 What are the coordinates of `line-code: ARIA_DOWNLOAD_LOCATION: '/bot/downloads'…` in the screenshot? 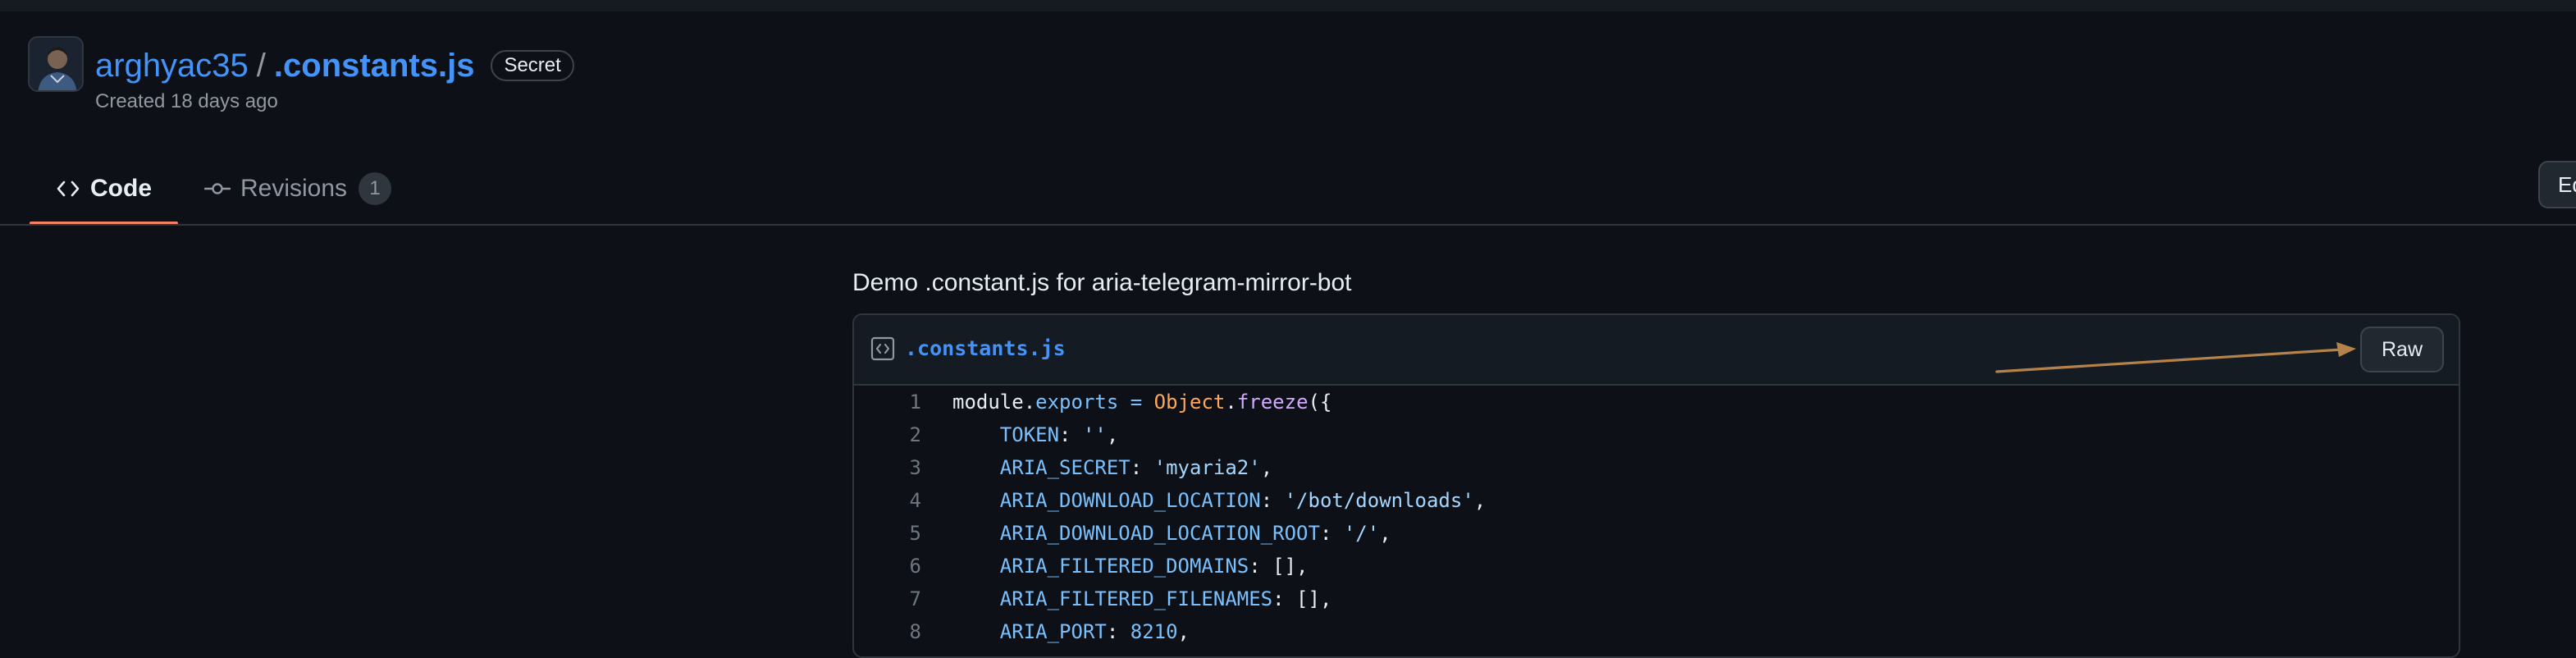 It's located at (1204, 500).